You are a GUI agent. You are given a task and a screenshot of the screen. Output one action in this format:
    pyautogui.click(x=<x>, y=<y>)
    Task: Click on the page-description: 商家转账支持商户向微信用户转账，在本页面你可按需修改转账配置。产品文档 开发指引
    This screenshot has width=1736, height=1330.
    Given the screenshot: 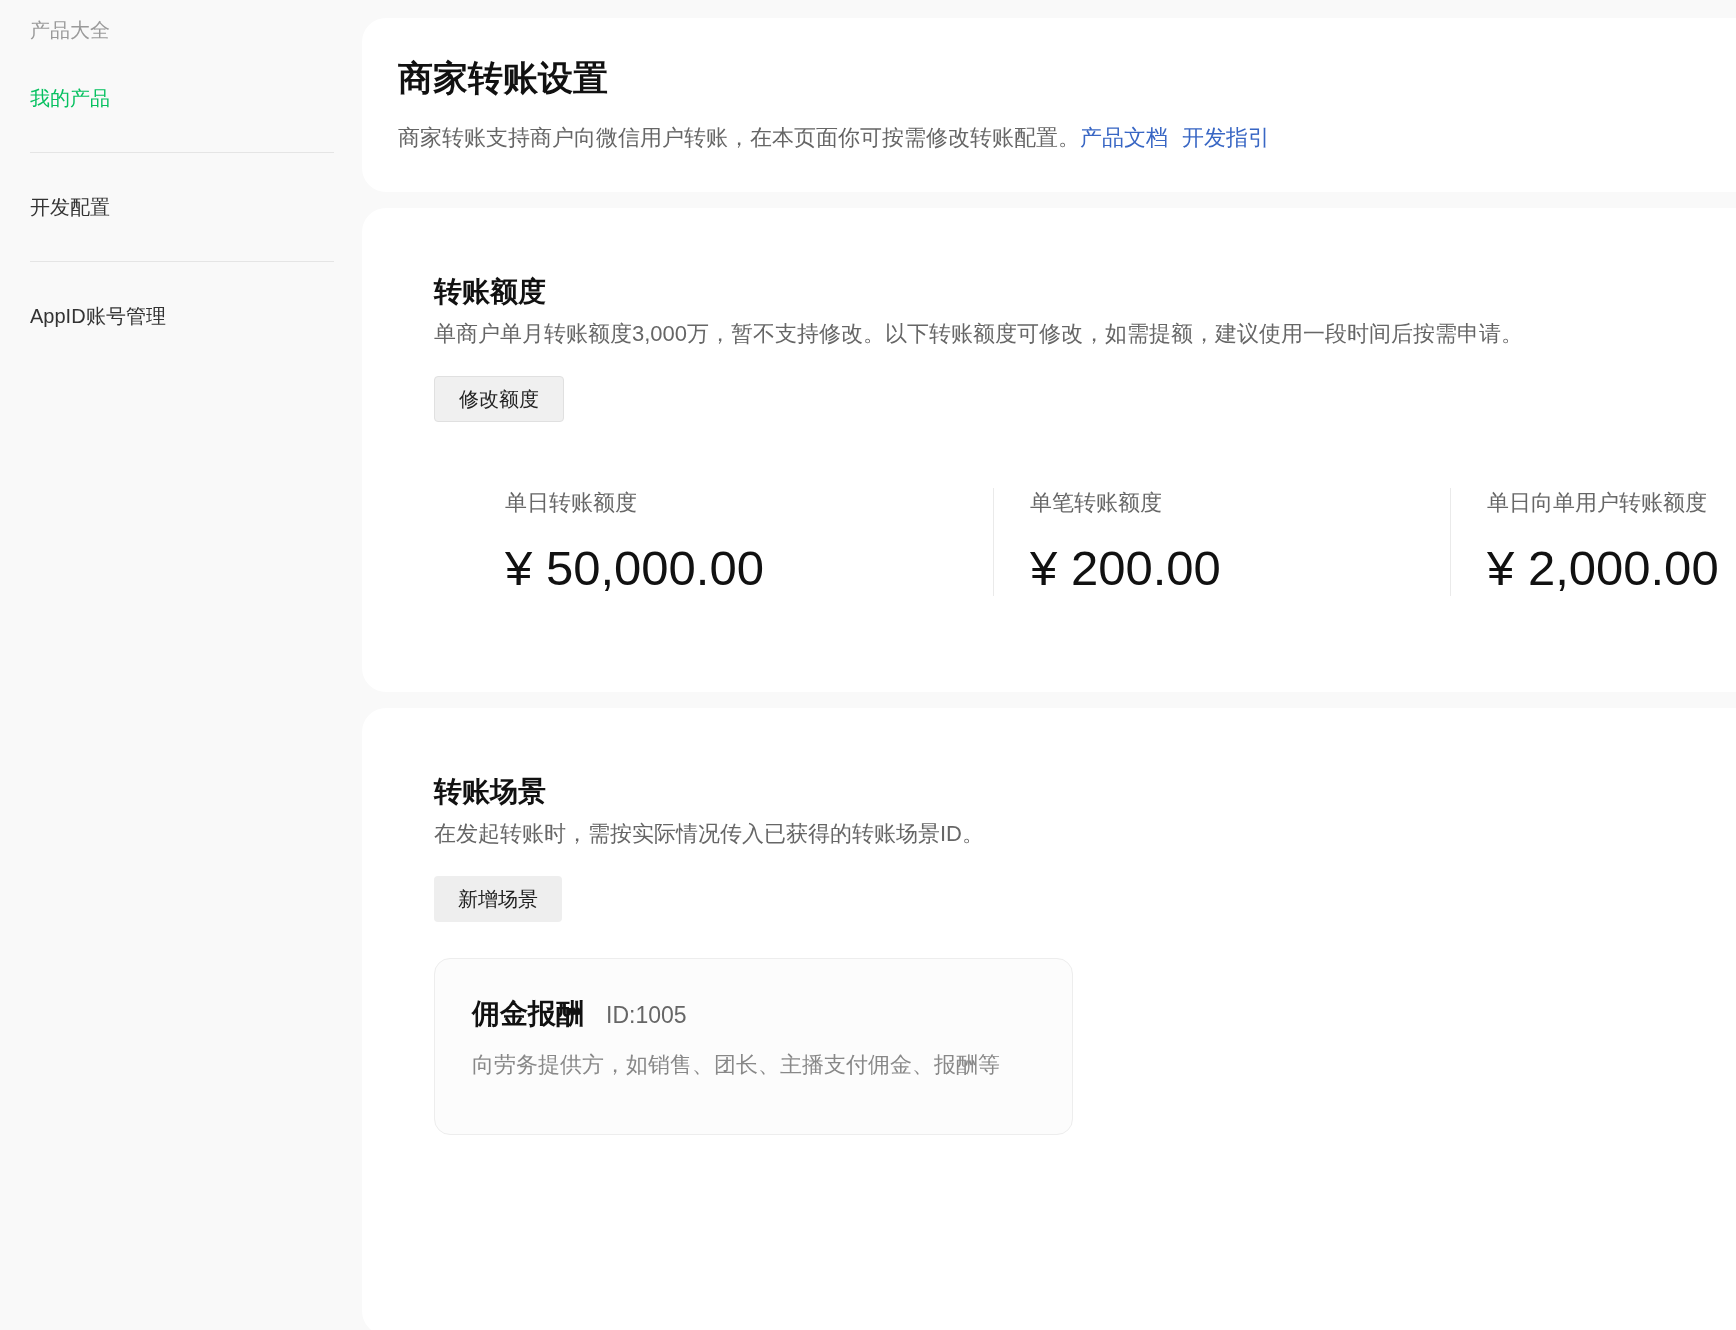 What is the action you would take?
    pyautogui.click(x=834, y=138)
    